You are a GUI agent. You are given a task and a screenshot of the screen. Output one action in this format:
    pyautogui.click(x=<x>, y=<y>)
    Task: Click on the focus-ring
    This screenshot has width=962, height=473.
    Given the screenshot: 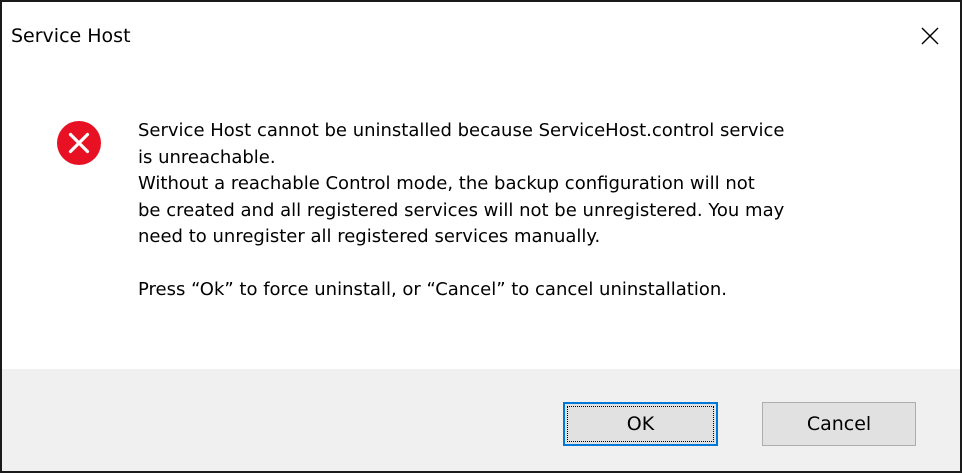 What is the action you would take?
    pyautogui.click(x=640, y=424)
    